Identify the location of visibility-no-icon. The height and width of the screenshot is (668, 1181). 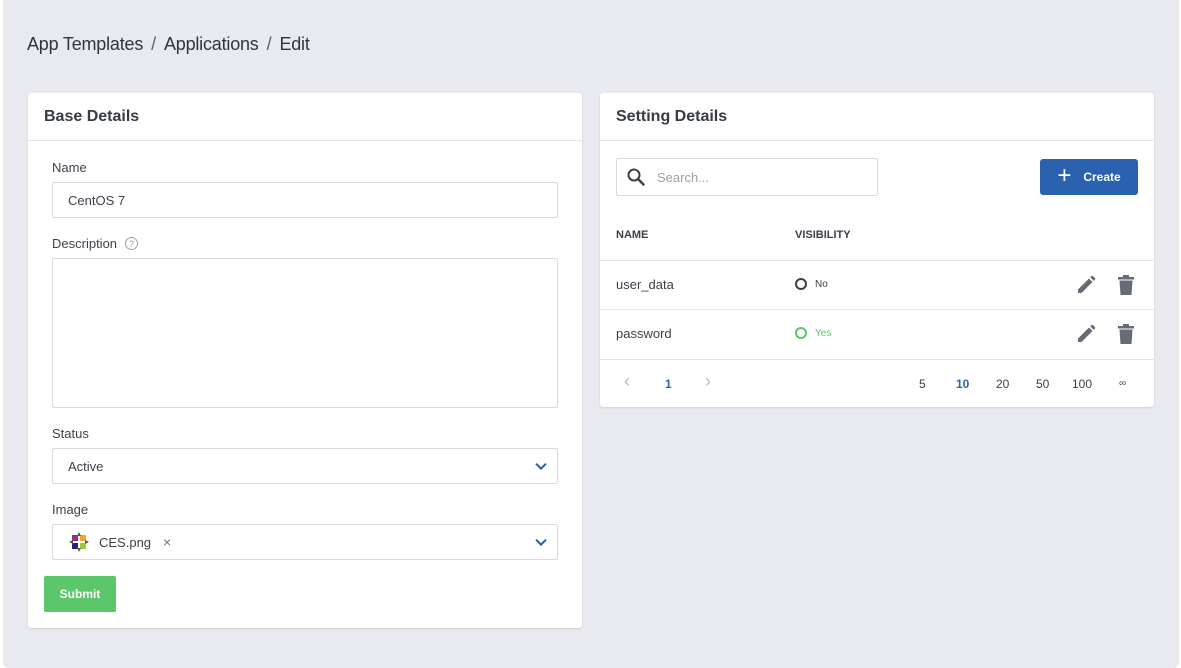
(801, 284).